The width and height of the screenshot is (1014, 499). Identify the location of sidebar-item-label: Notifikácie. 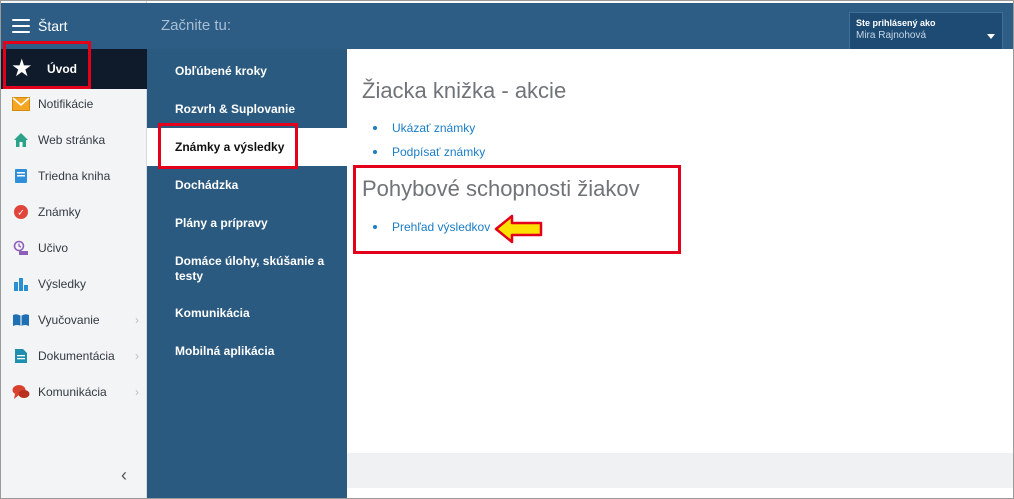
(66, 104).